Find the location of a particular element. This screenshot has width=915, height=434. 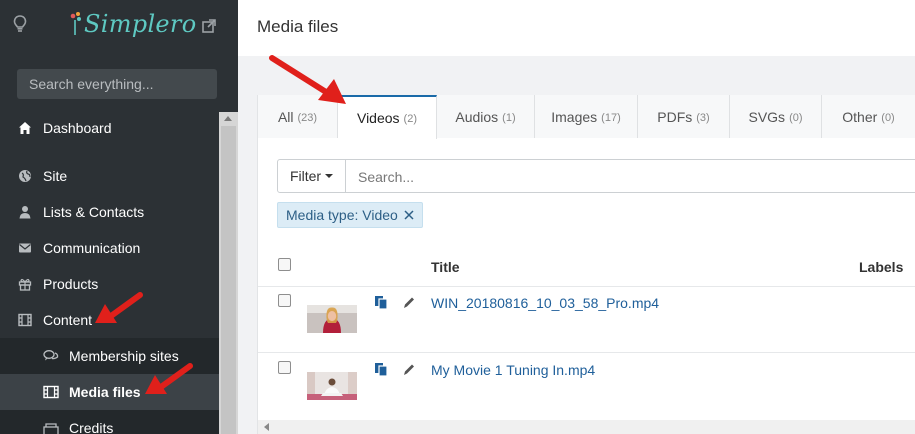

tab-audios: Audios (1) is located at coordinates (486, 116).